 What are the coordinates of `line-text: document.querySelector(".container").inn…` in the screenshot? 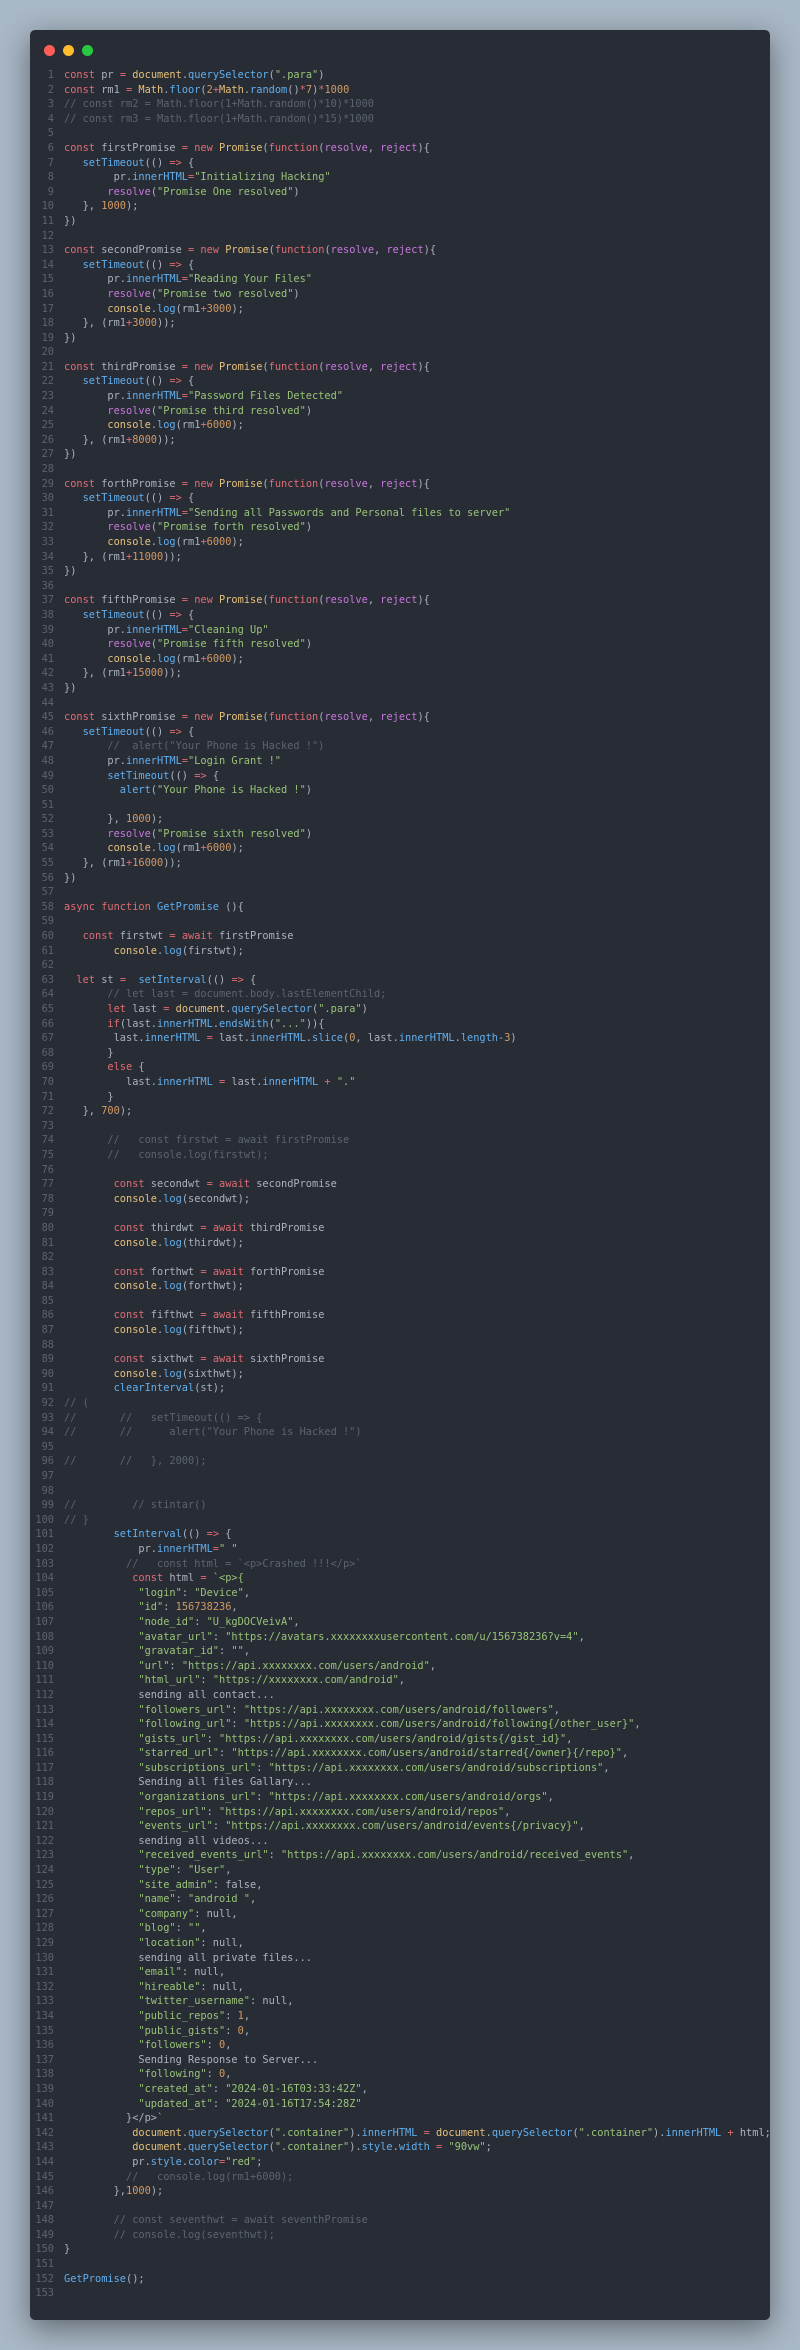 It's located at (451, 2132).